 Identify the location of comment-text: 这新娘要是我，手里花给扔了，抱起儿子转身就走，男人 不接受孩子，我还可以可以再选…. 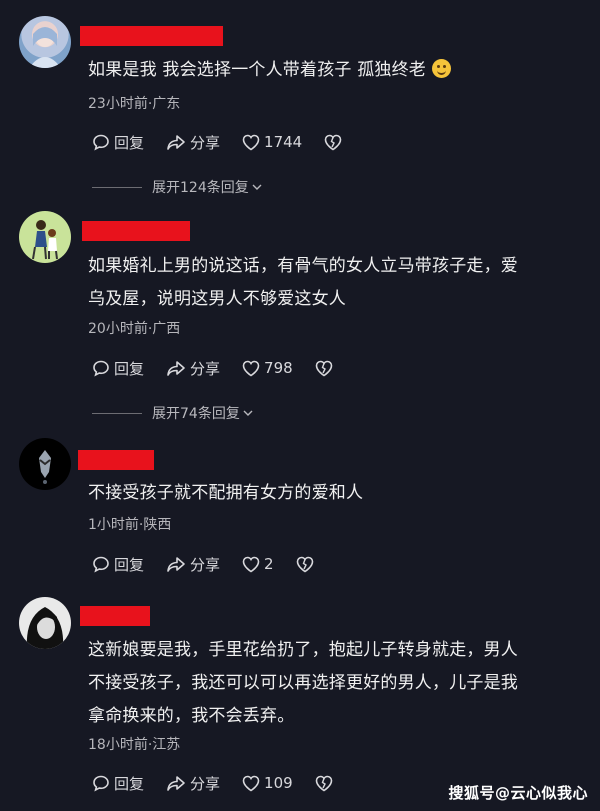
(303, 683).